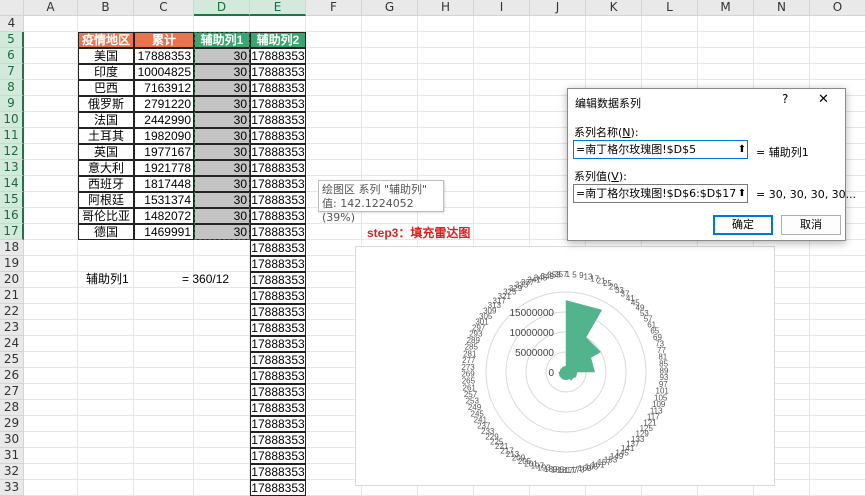 The image size is (865, 496). Describe the element at coordinates (12, 312) in the screenshot. I see `row-header: 22` at that location.